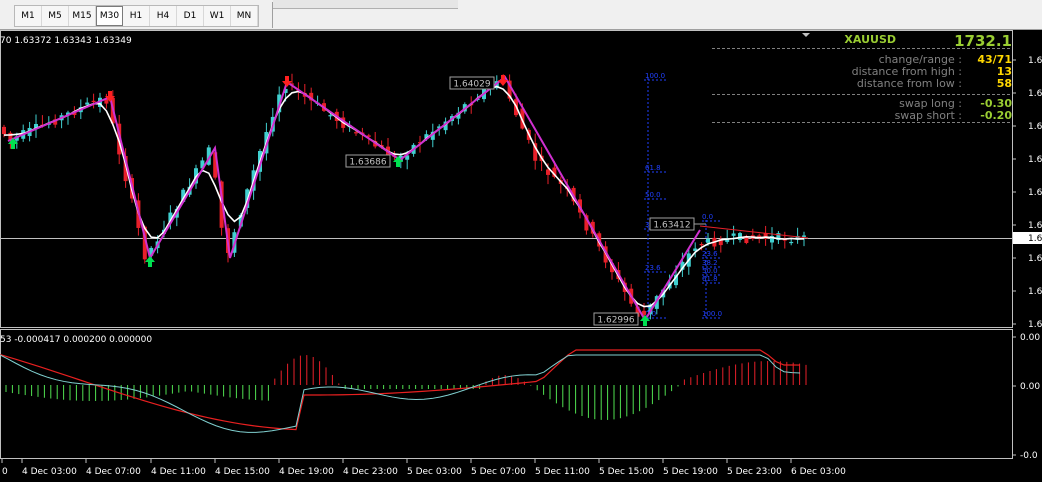  What do you see at coordinates (626, 472) in the screenshot?
I see `time-axis-label: 5 Dec 15:00` at bounding box center [626, 472].